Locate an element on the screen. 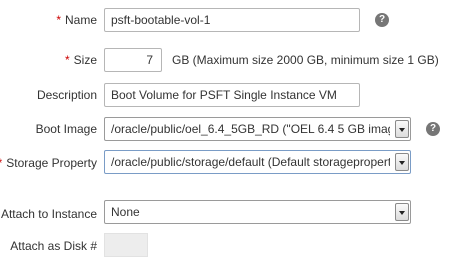 The height and width of the screenshot is (267, 451). description-label-text: Description is located at coordinates (66, 95).